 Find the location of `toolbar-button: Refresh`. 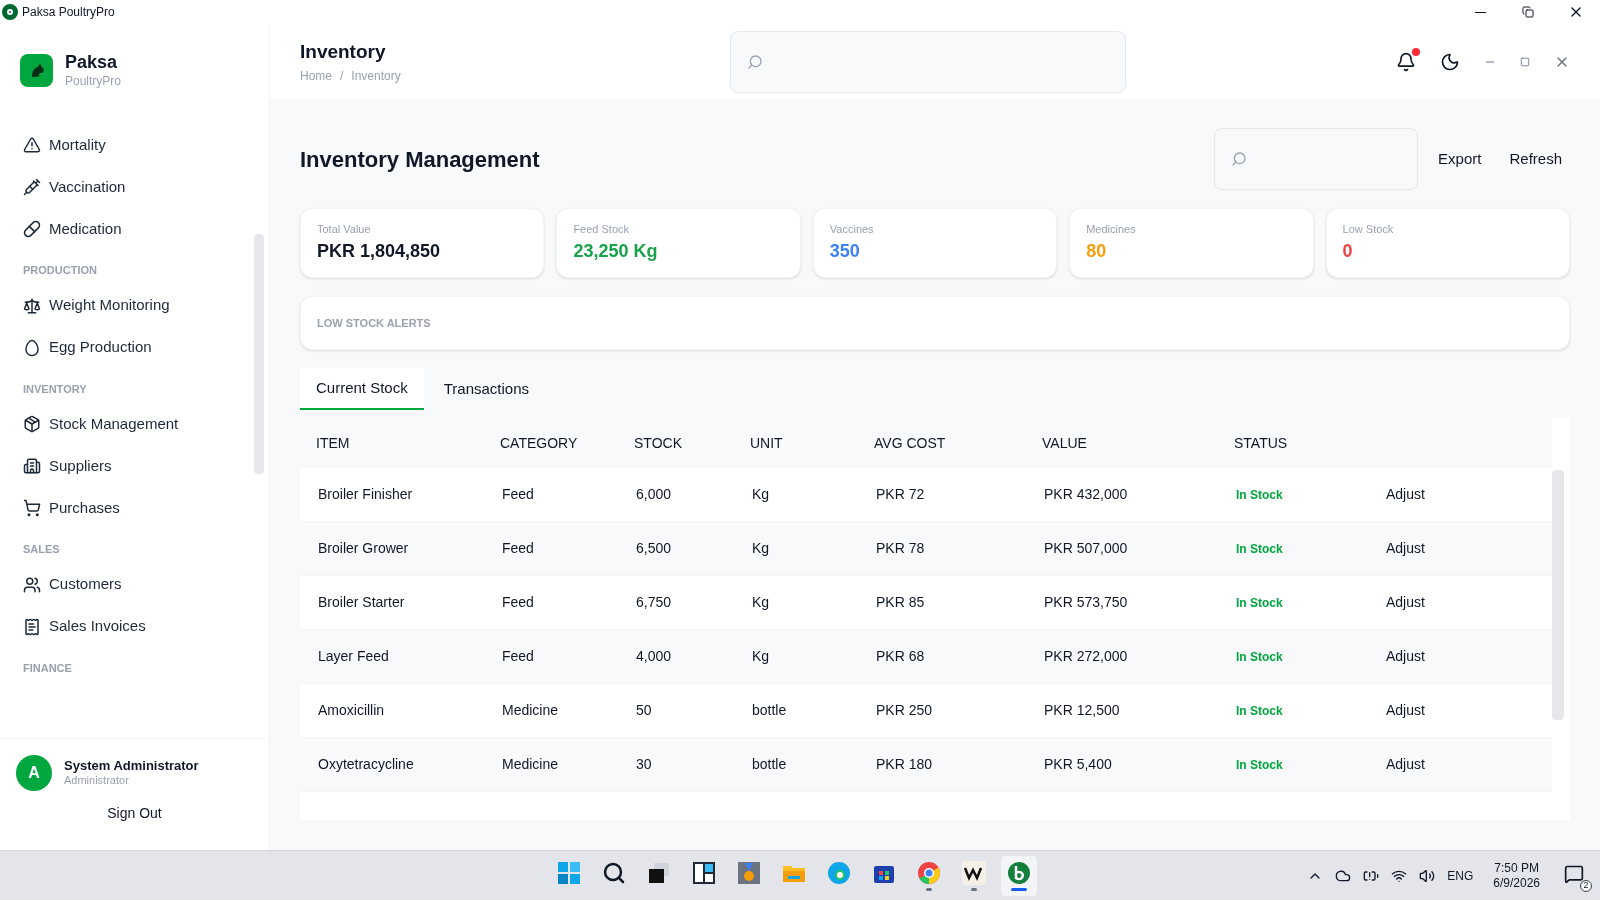

toolbar-button: Refresh is located at coordinates (1535, 159).